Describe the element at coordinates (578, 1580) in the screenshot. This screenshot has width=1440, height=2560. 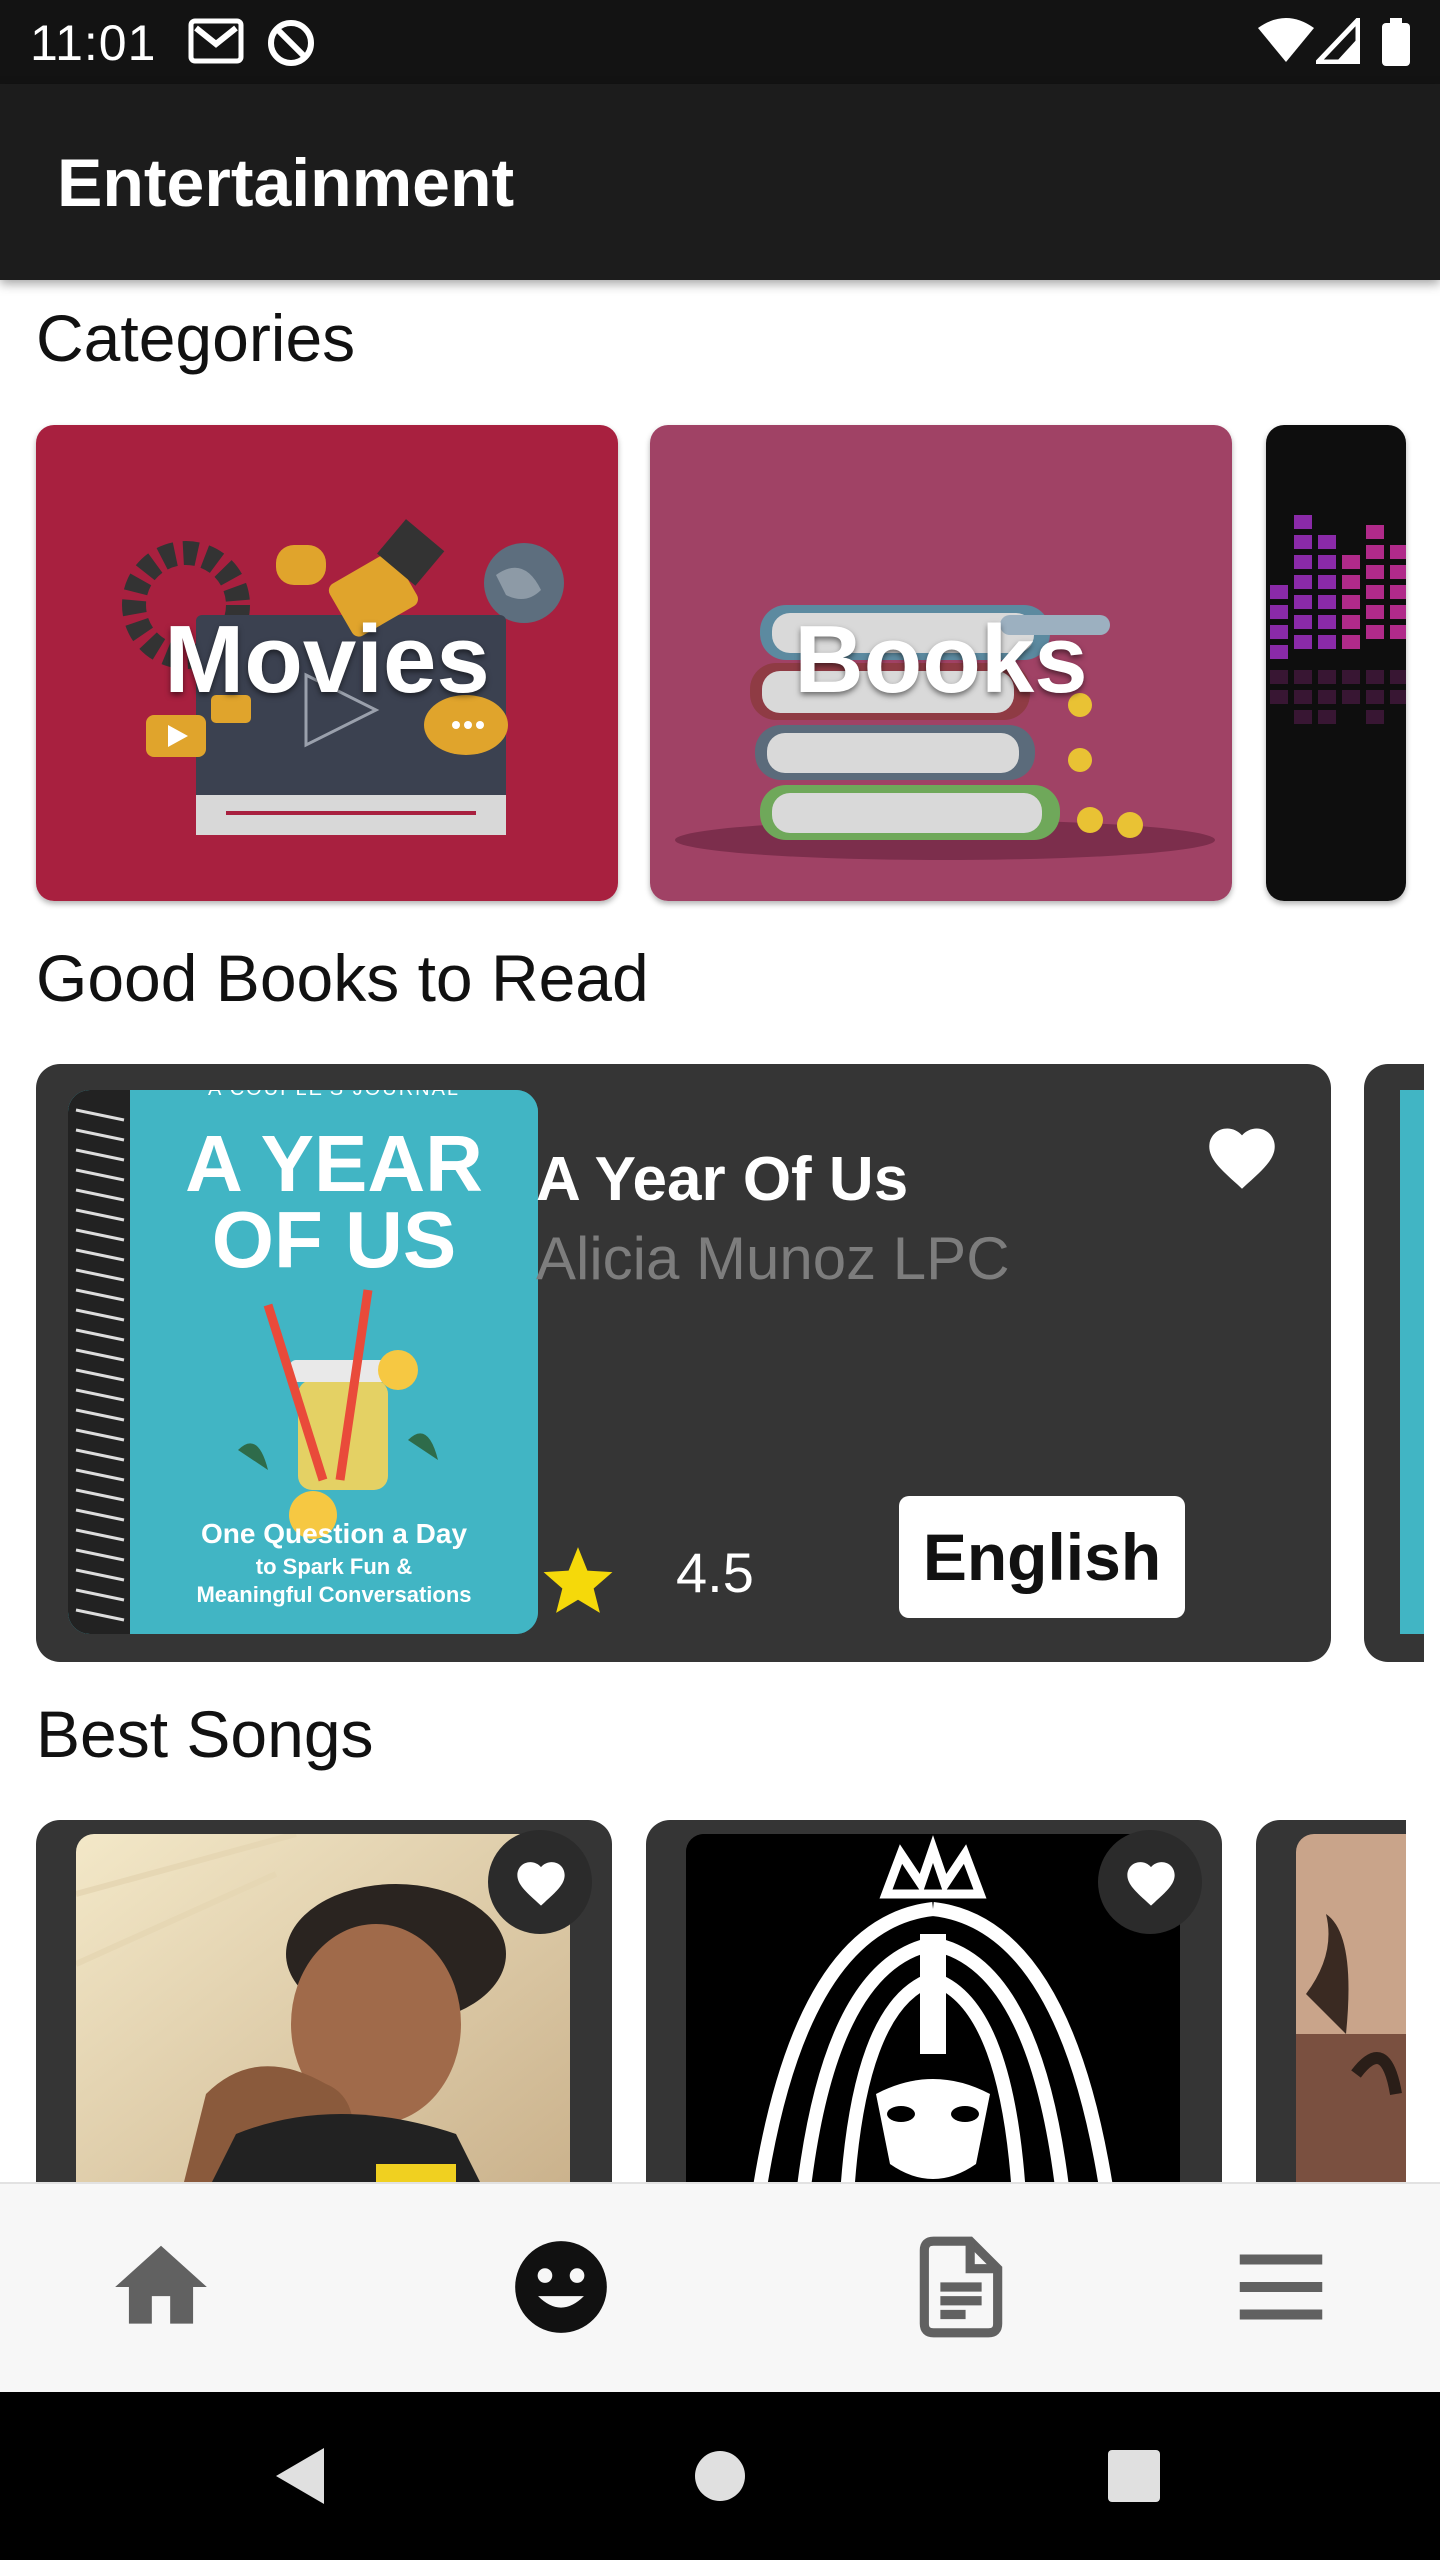
I see `rating-star-icon` at that location.